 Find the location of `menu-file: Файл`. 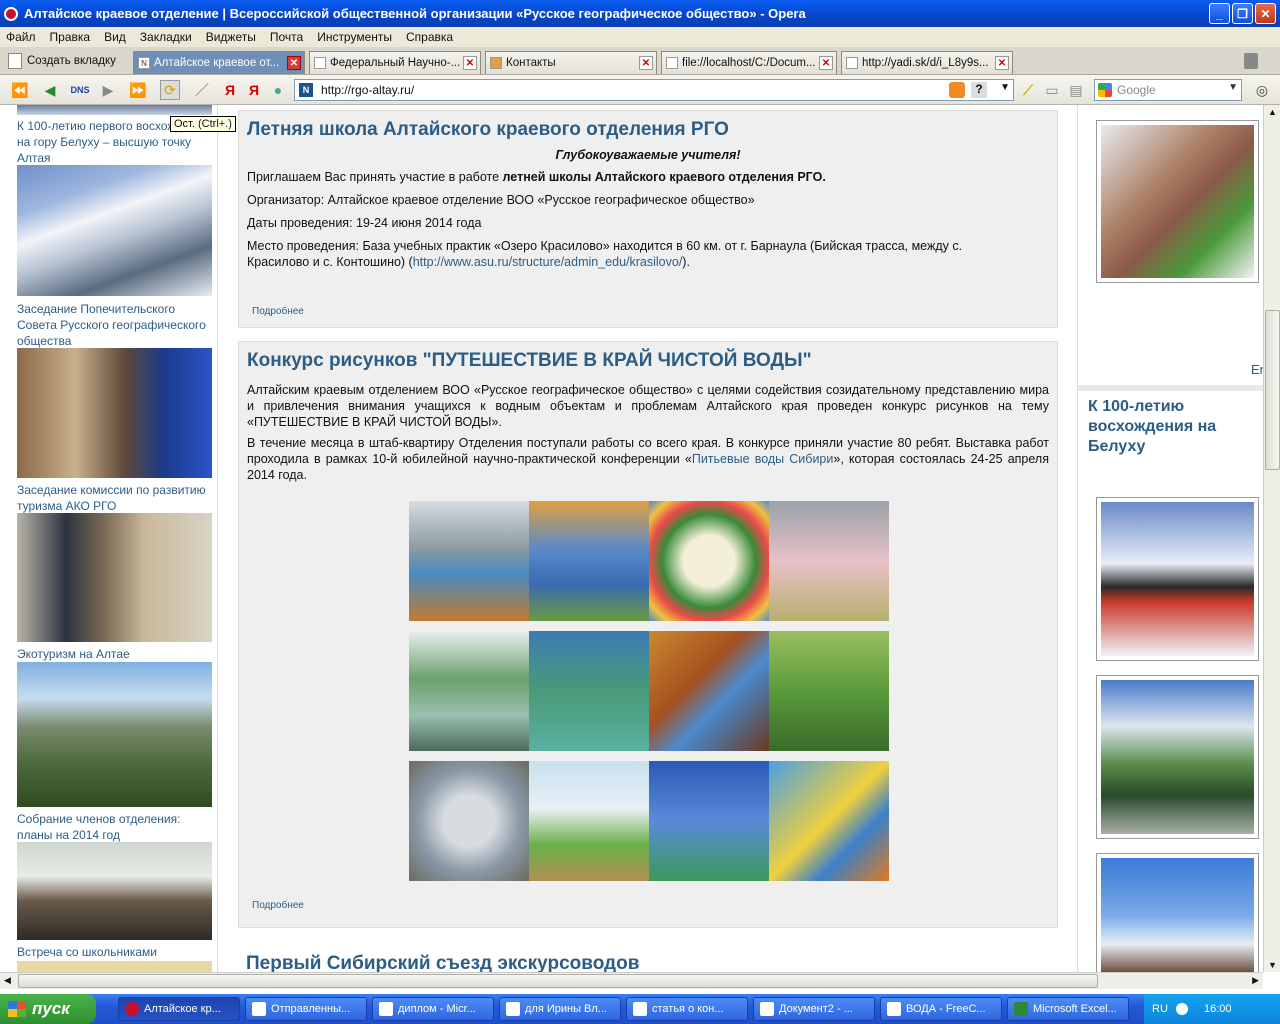

menu-file: Файл is located at coordinates (21, 37).